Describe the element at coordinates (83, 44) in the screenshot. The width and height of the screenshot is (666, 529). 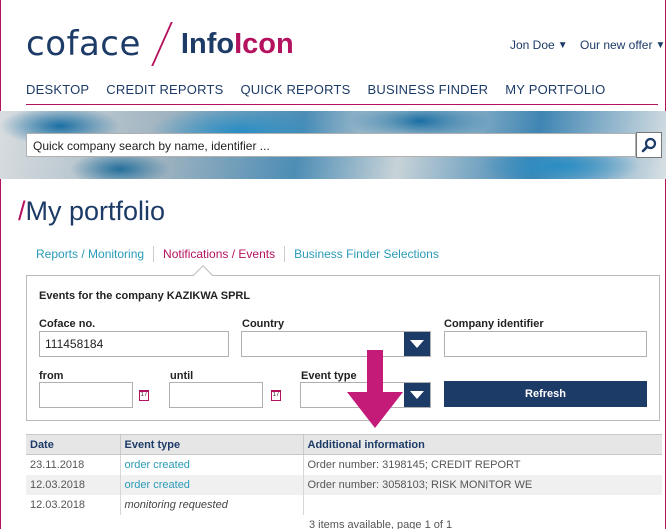
I see `logo-brand: coface` at that location.